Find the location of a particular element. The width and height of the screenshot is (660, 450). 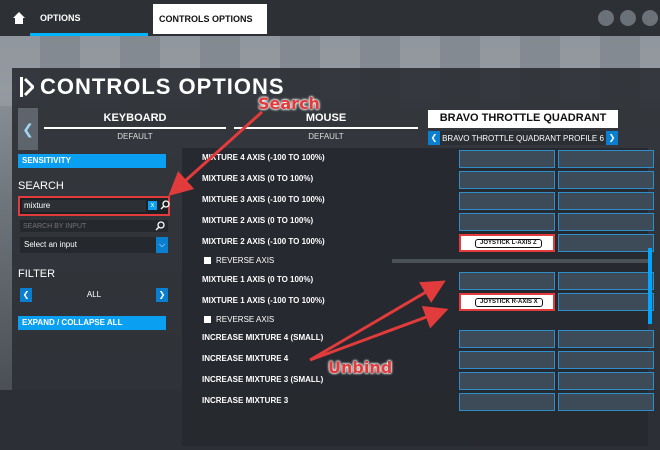

binding-row: MIXTURE 1 AXIS (0 TO 100%) is located at coordinates (428, 280).